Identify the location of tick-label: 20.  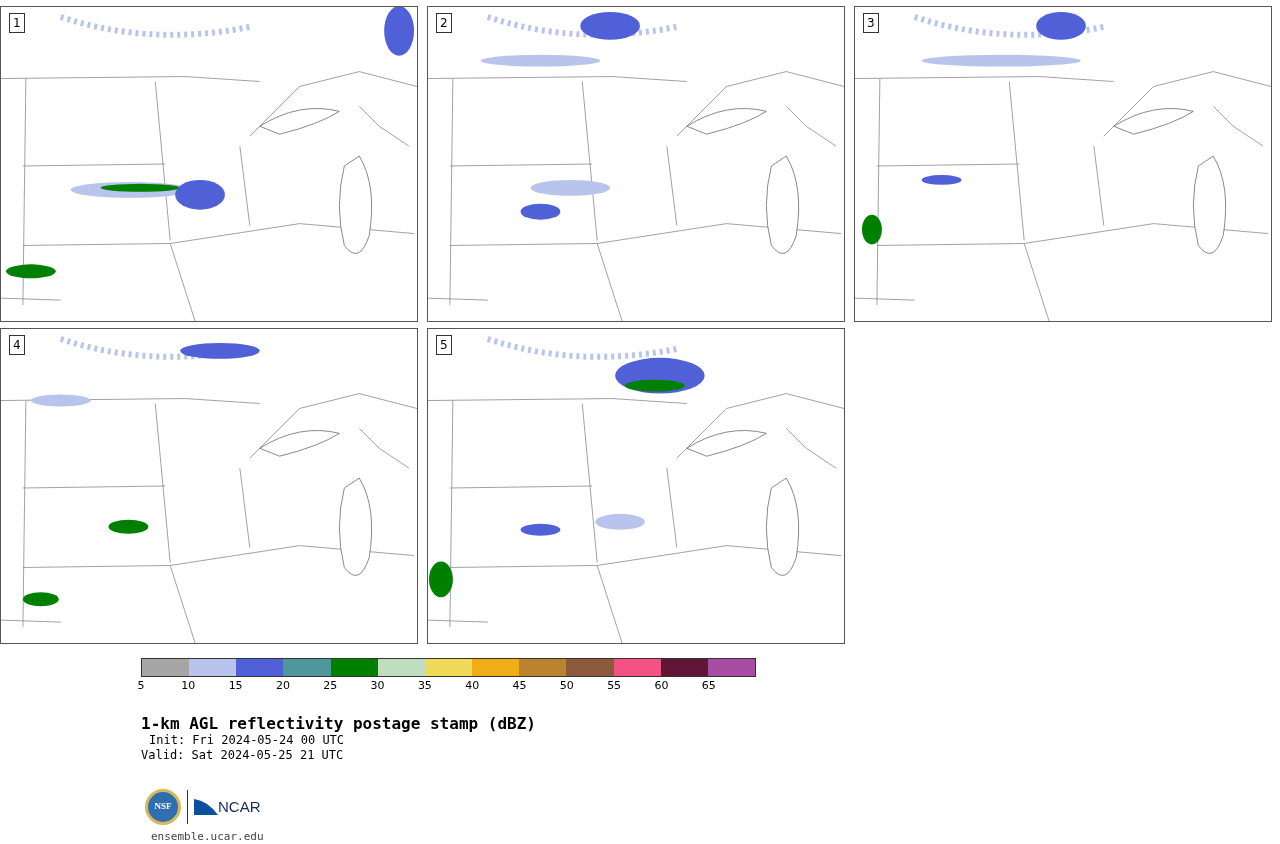
(282, 685).